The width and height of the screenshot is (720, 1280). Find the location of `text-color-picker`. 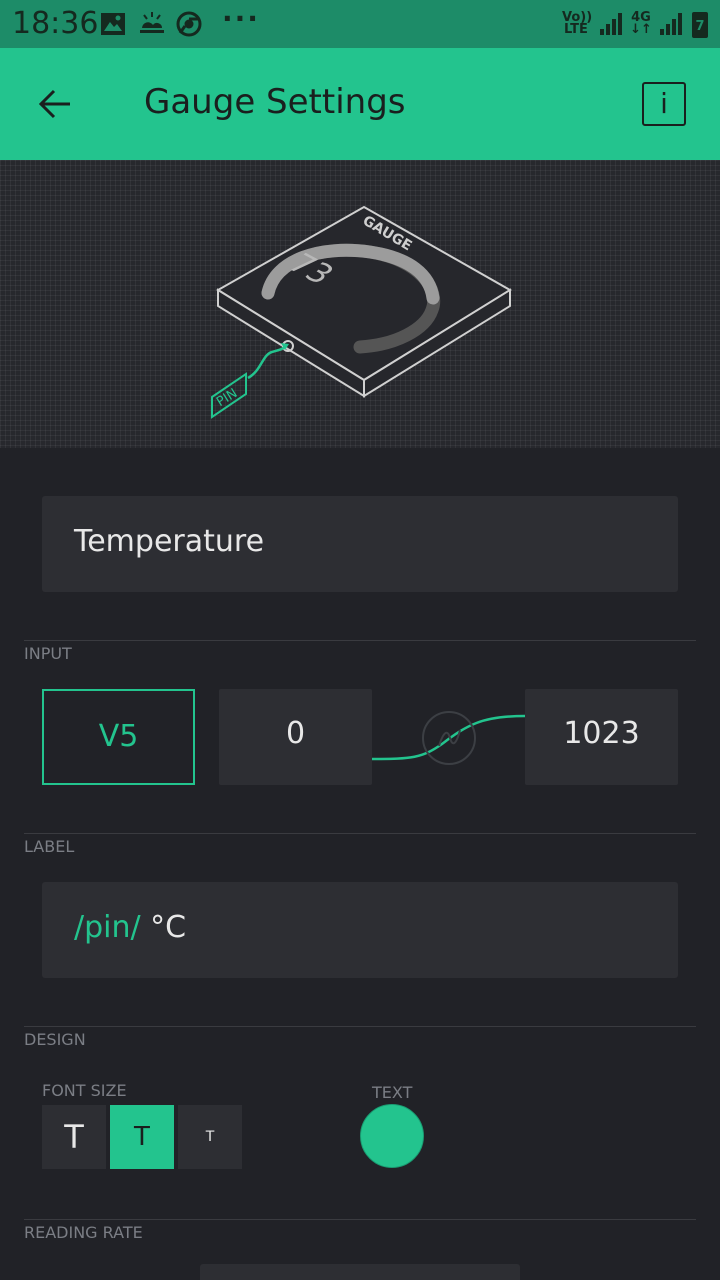

text-color-picker is located at coordinates (392, 1136).